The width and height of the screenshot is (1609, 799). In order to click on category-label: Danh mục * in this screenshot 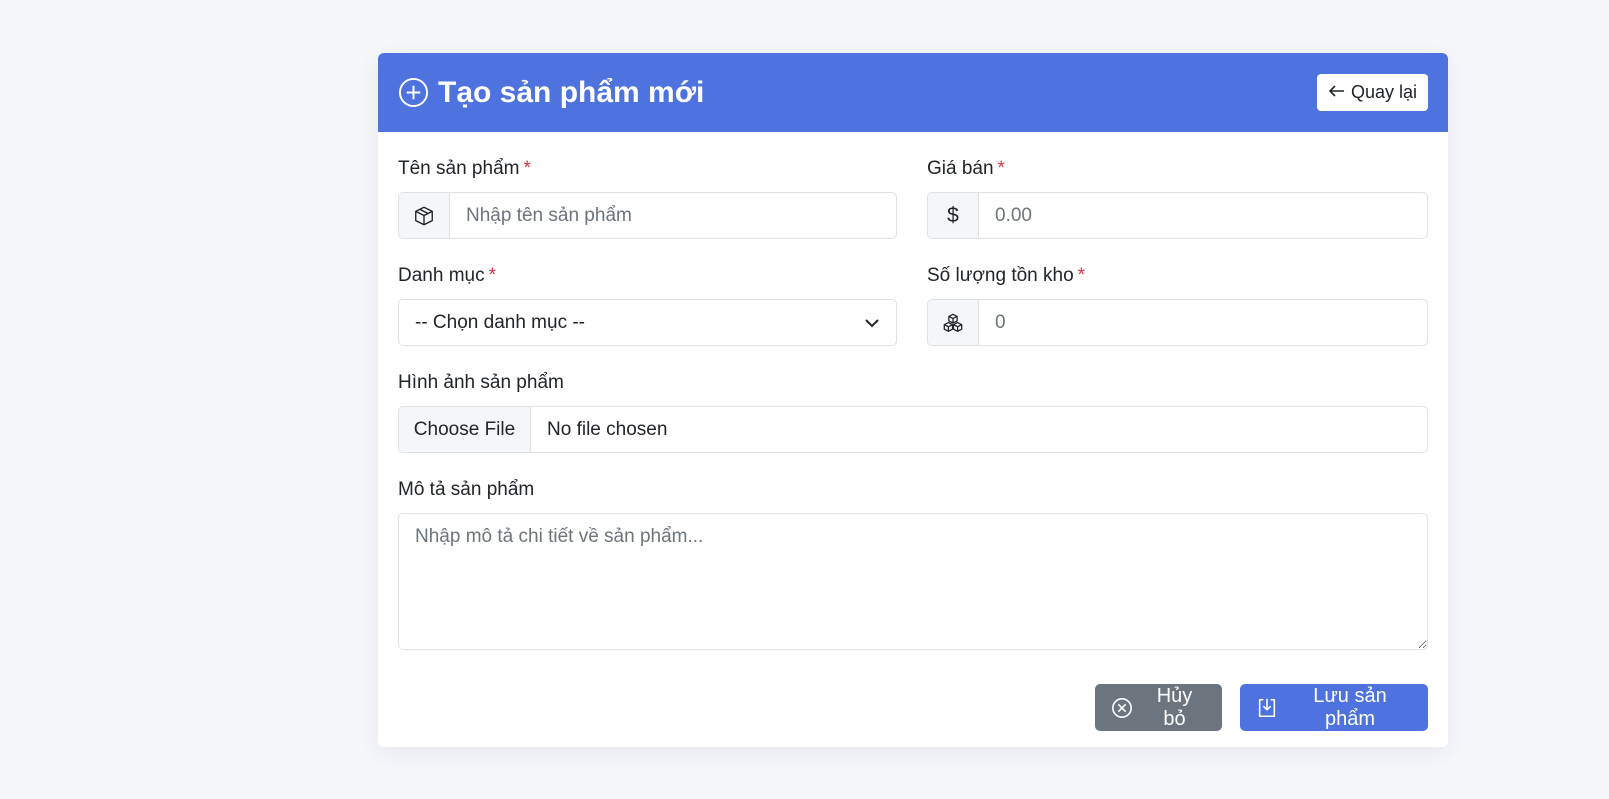, I will do `click(647, 276)`.